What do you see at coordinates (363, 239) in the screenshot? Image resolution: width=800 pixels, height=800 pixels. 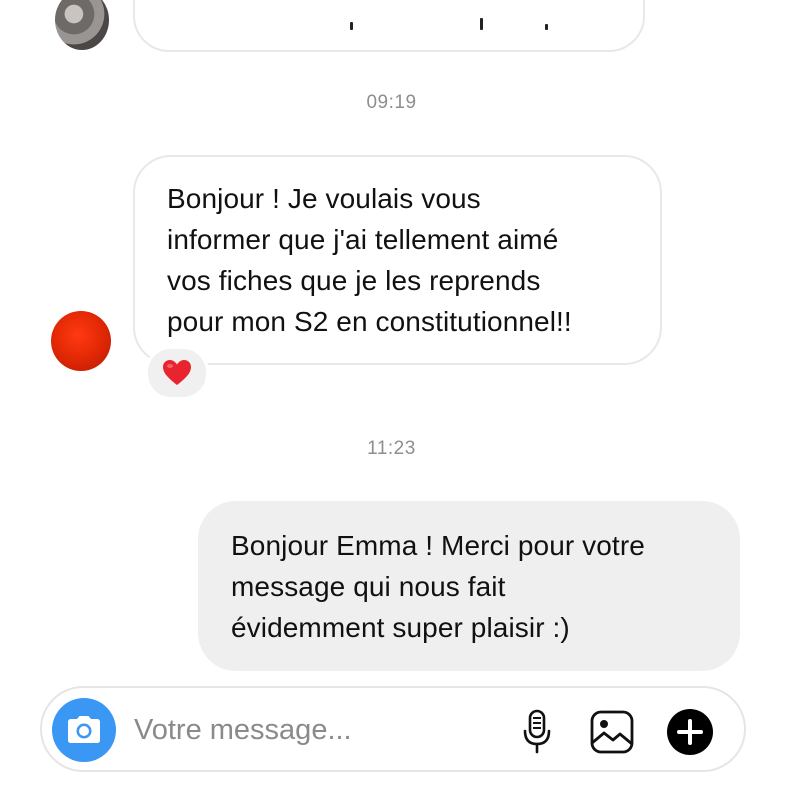 I see `message-line: informer que j'ai tellement aimé` at bounding box center [363, 239].